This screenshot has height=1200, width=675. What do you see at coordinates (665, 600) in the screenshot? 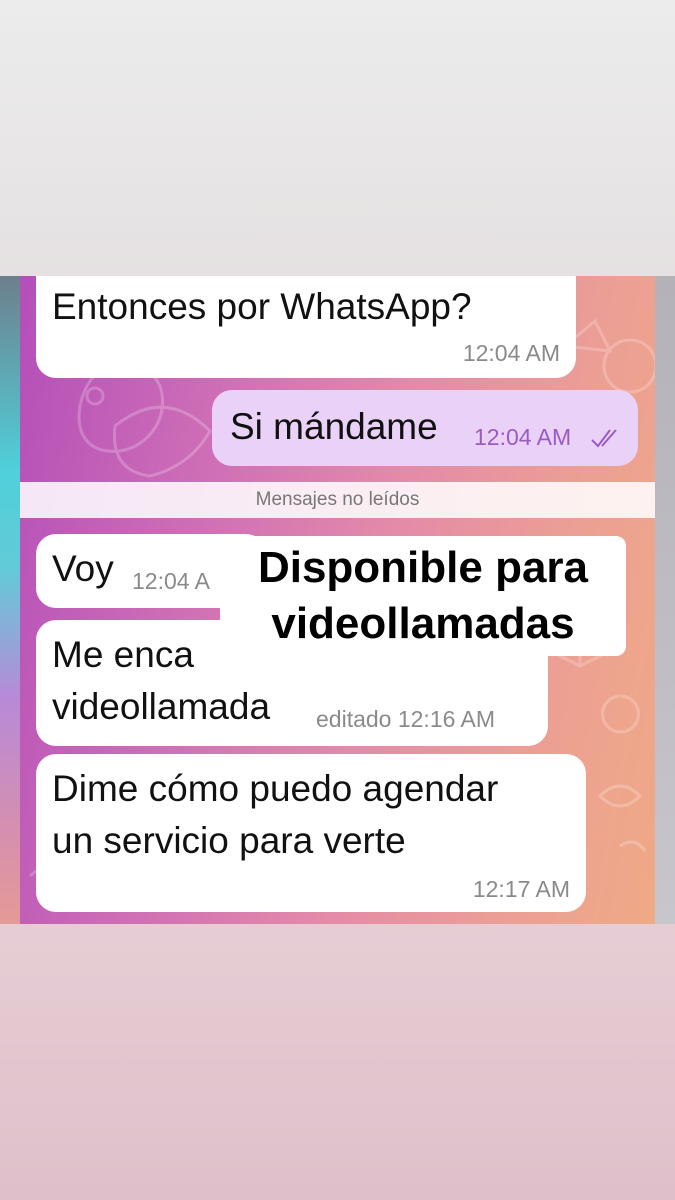
I see `right-edge-strip` at bounding box center [665, 600].